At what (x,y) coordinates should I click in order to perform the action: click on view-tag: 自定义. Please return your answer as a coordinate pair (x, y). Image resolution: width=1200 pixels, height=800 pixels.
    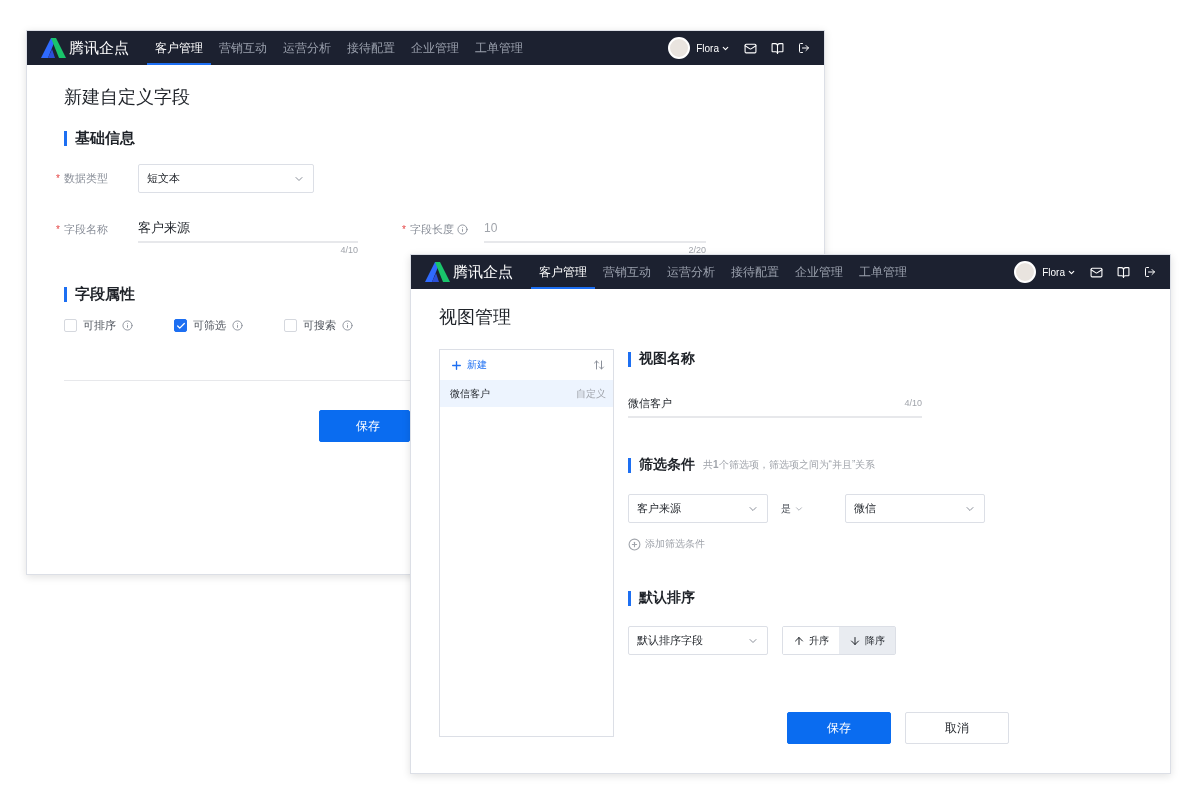
    Looking at the image, I should click on (591, 393).